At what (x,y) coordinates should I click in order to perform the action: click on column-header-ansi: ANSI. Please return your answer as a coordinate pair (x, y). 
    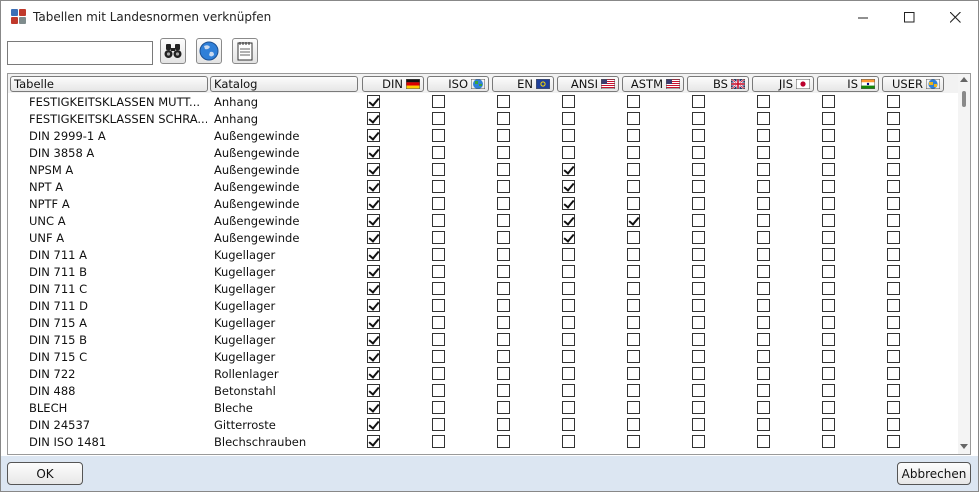
    Looking at the image, I should click on (588, 84).